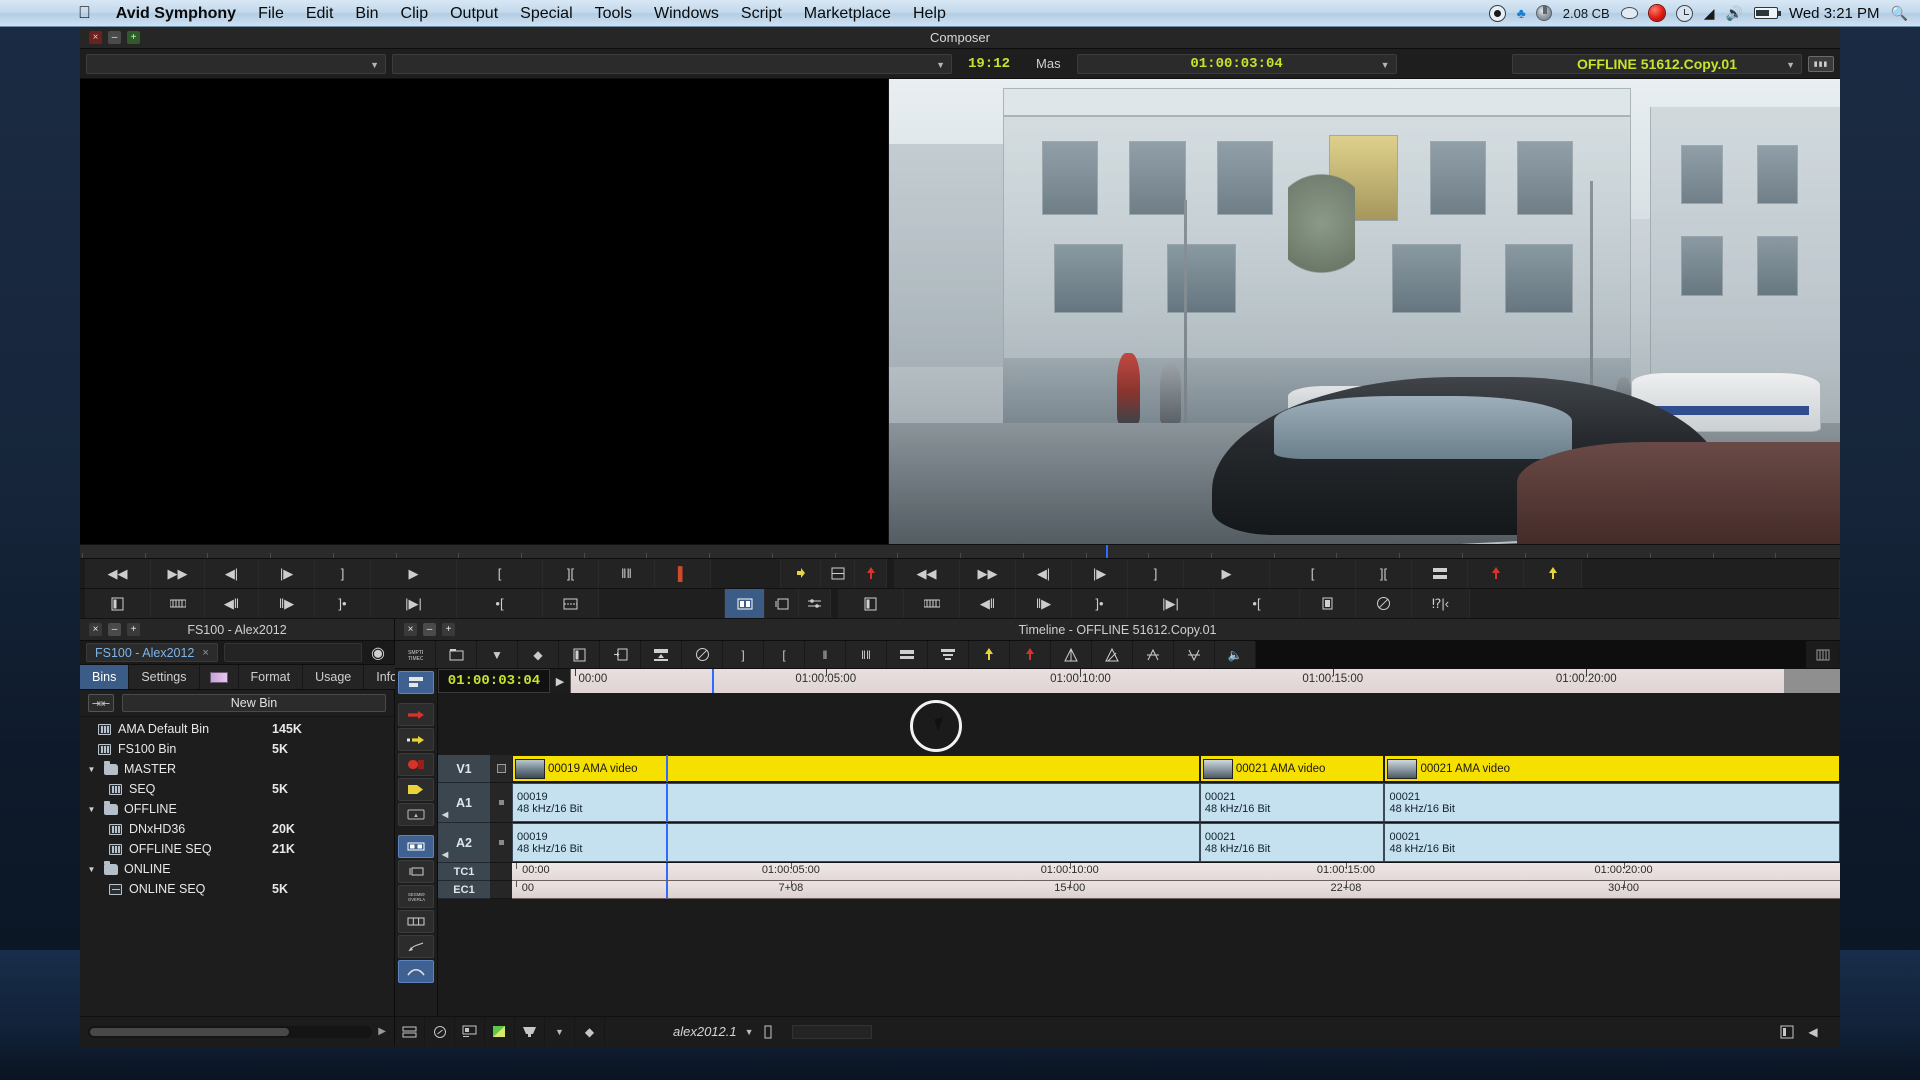 Image resolution: width=1920 pixels, height=1080 pixels. I want to click on lift-button-2: ]•, so click(1100, 603).